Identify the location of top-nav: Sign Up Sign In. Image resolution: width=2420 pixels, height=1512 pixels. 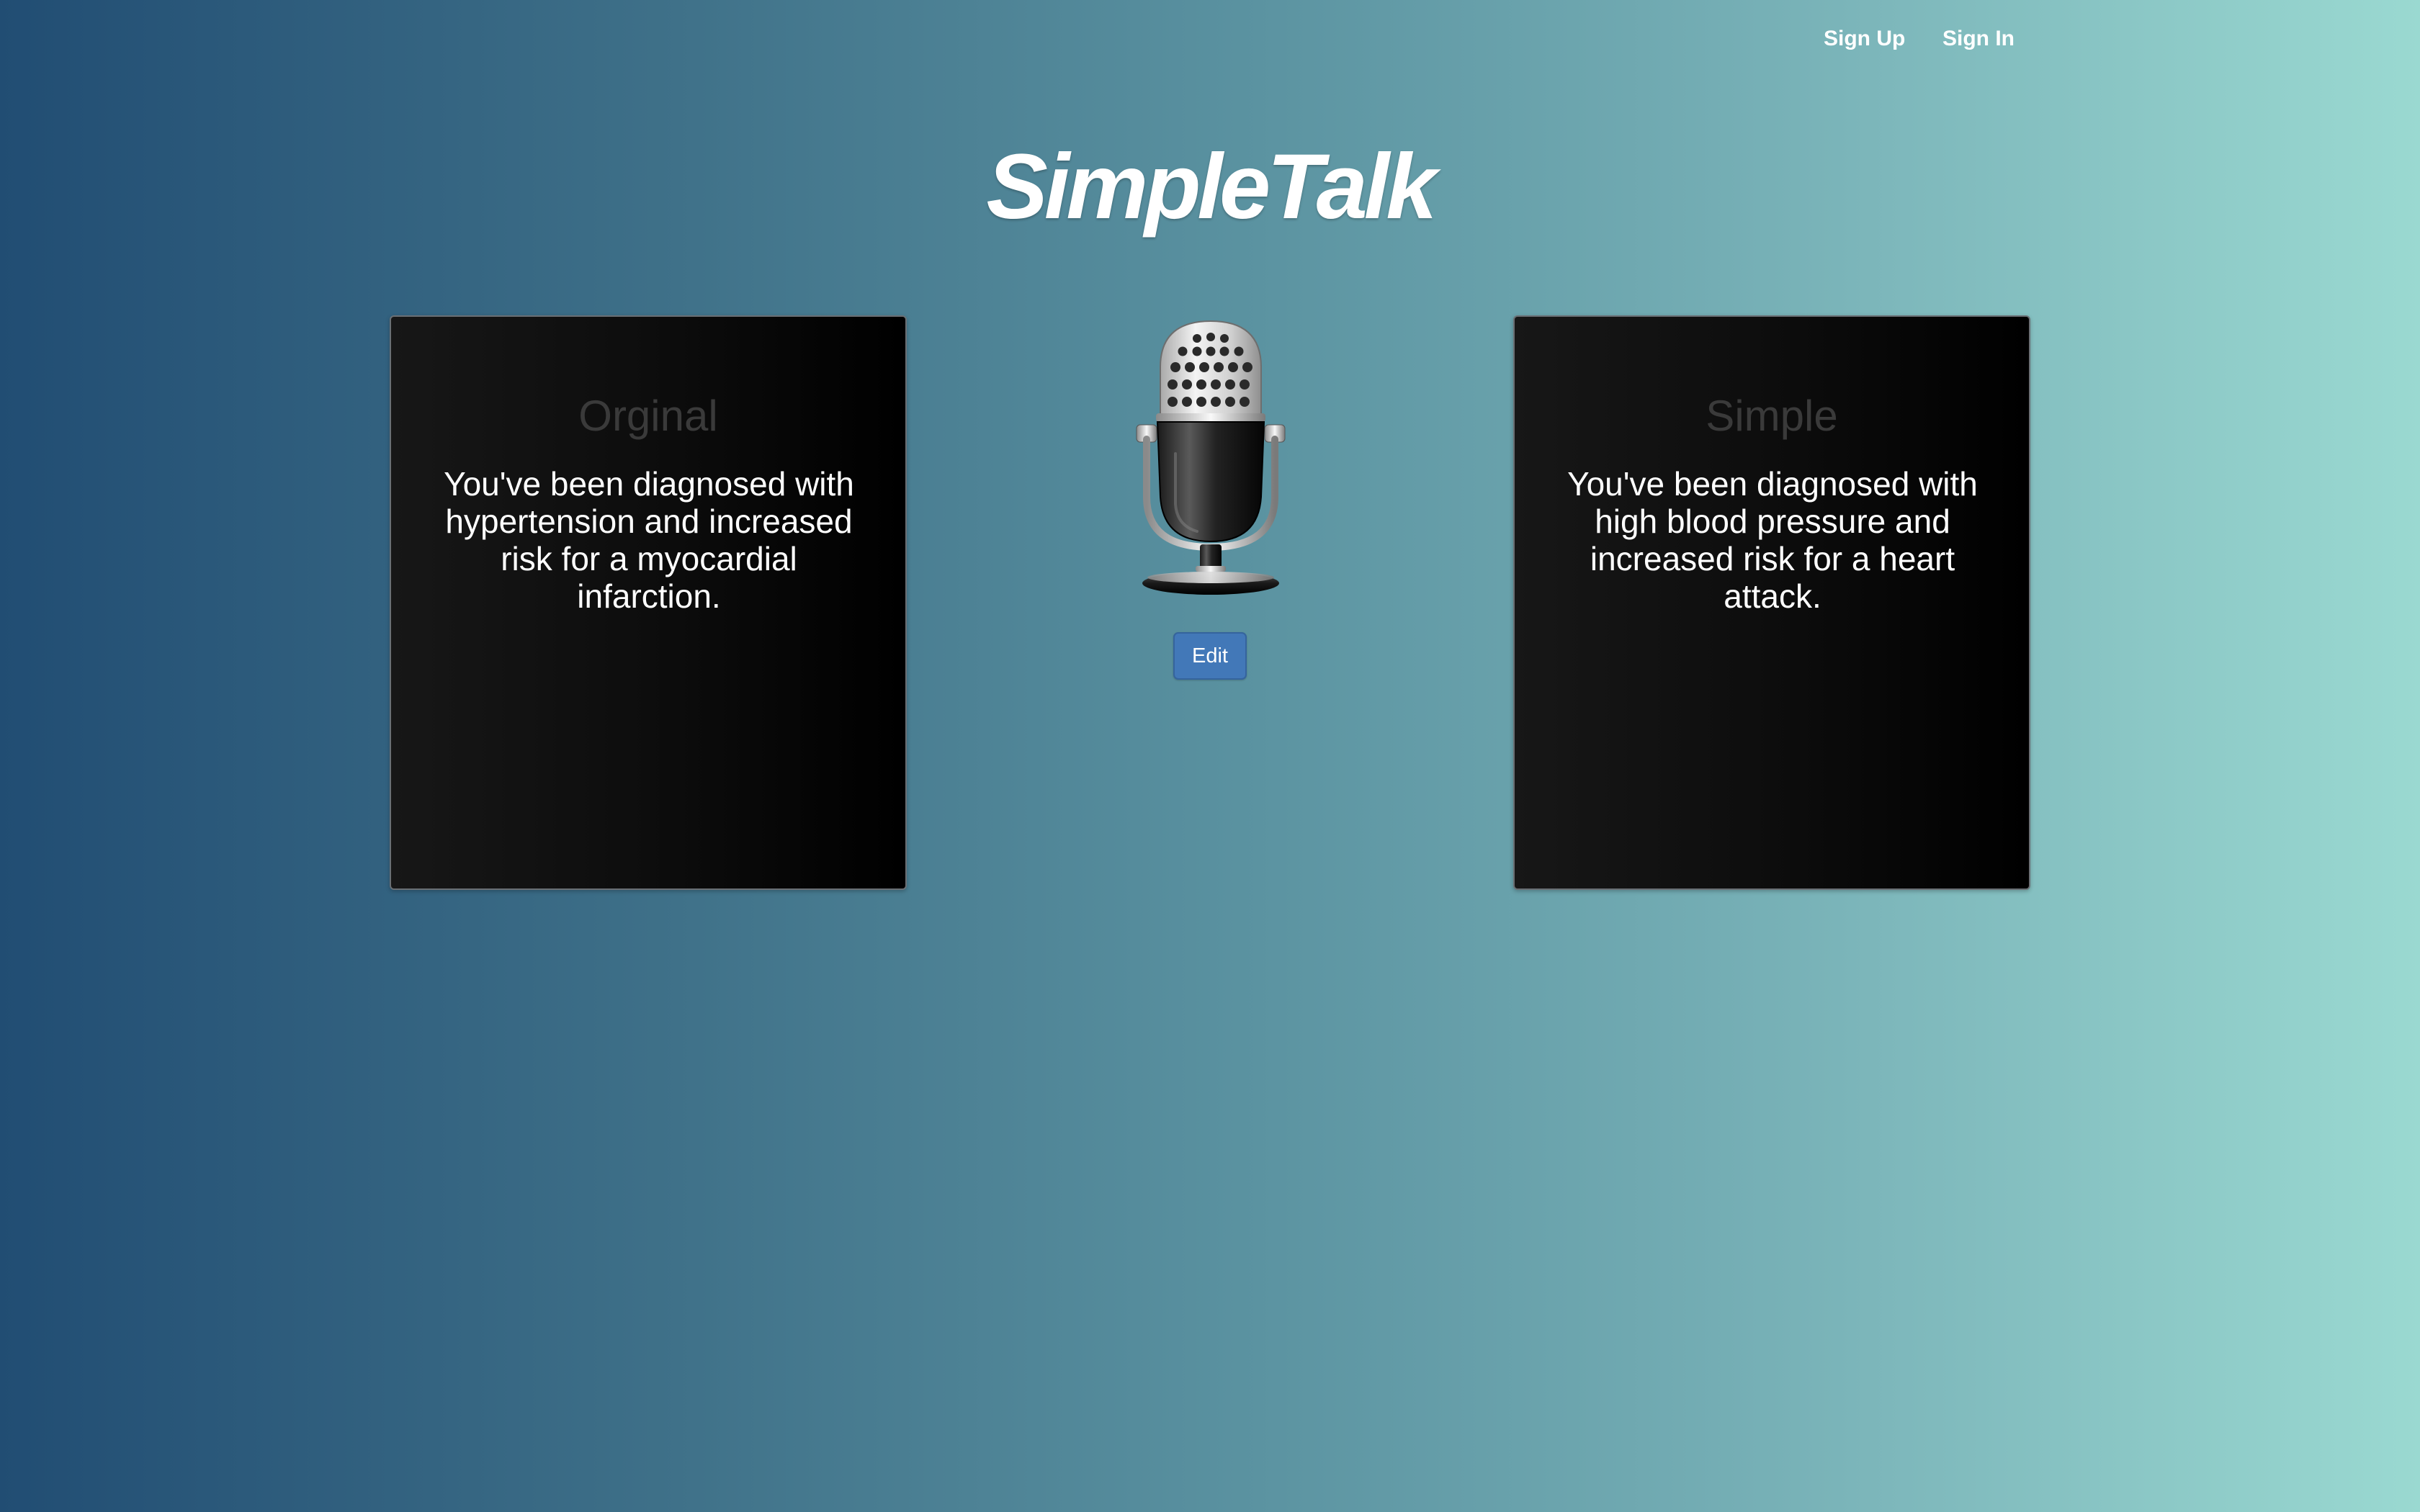
(1210, 38).